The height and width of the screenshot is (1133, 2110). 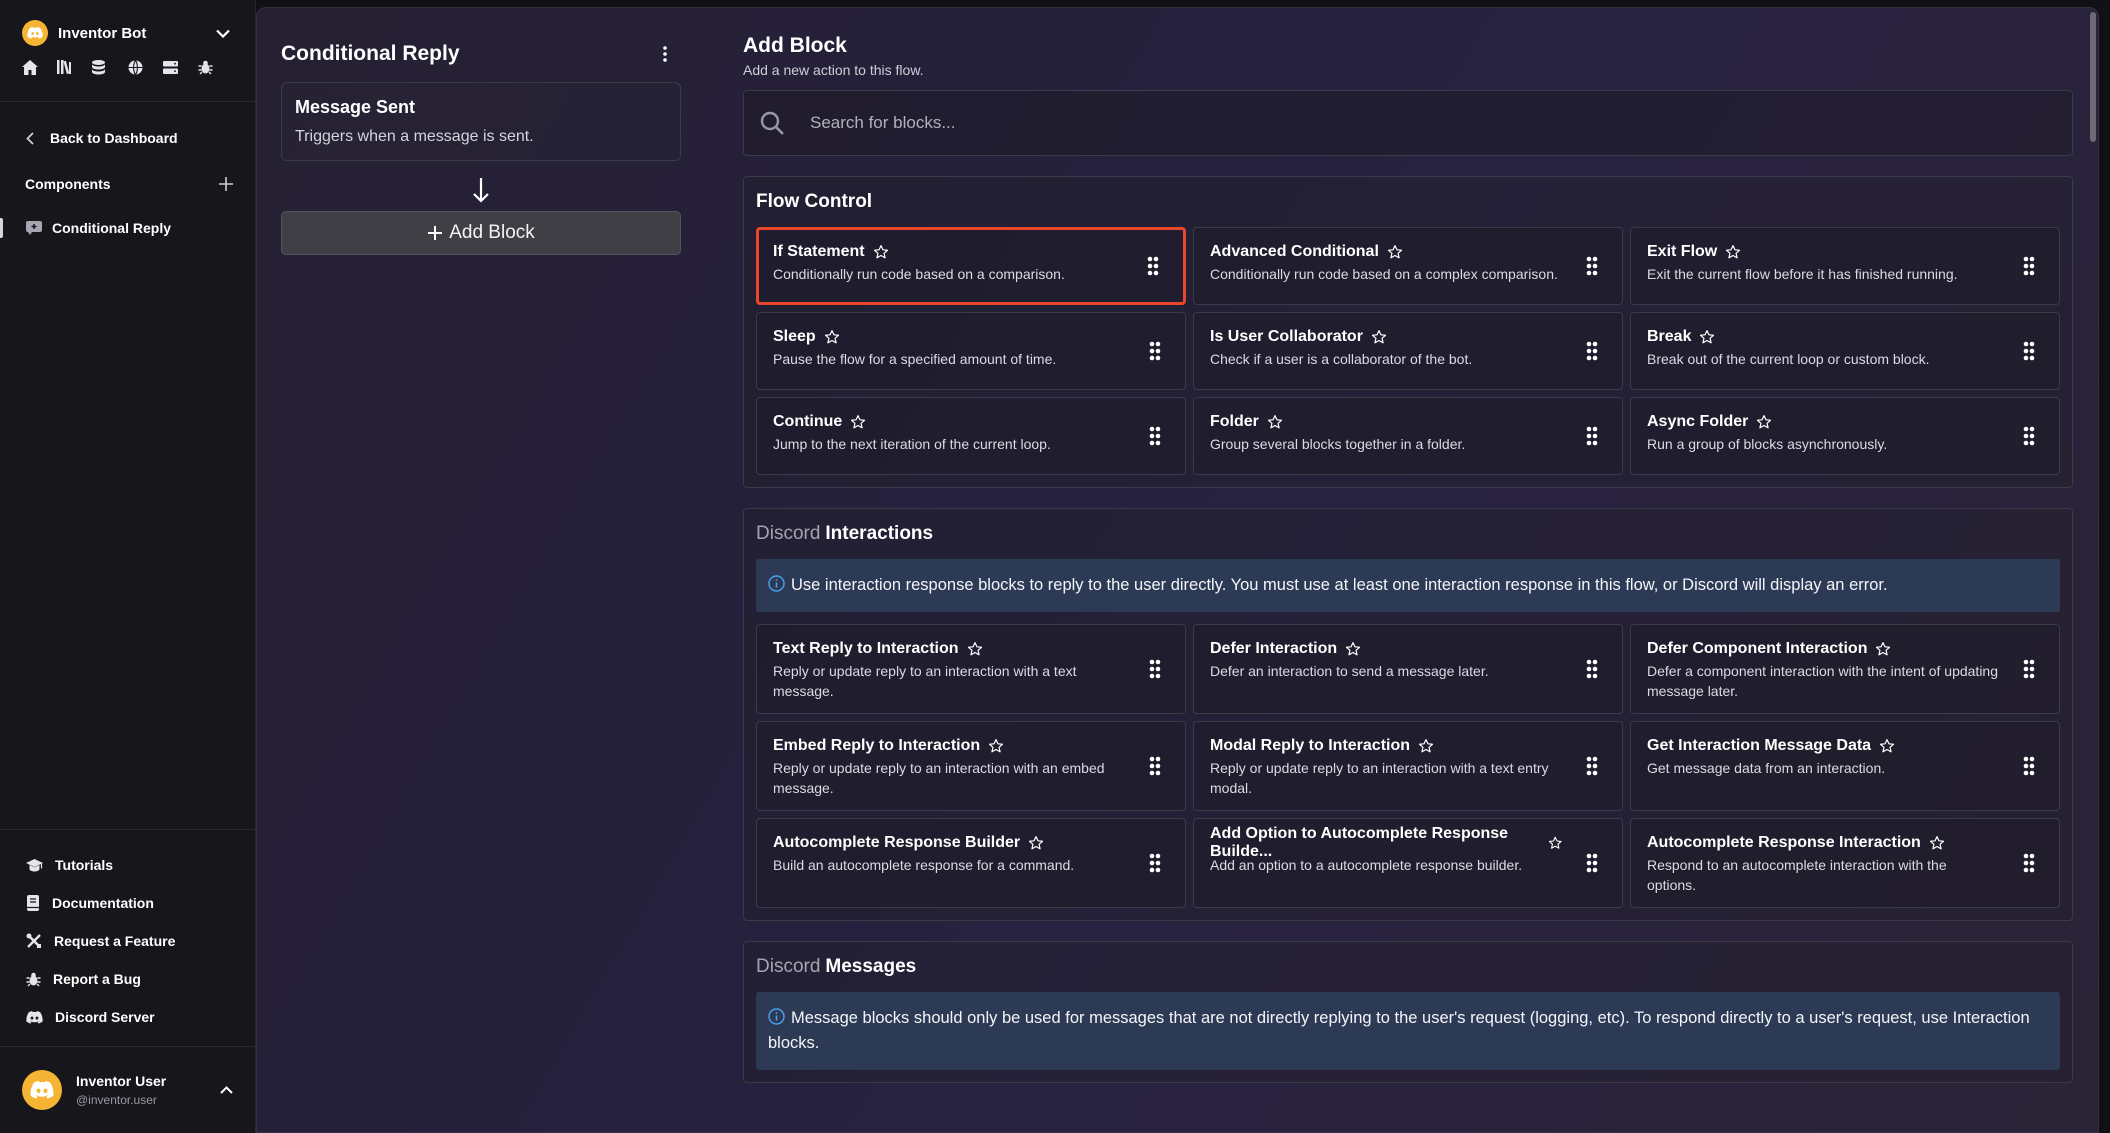 What do you see at coordinates (1408, 534) in the screenshot?
I see `section-title: Discord Interactions` at bounding box center [1408, 534].